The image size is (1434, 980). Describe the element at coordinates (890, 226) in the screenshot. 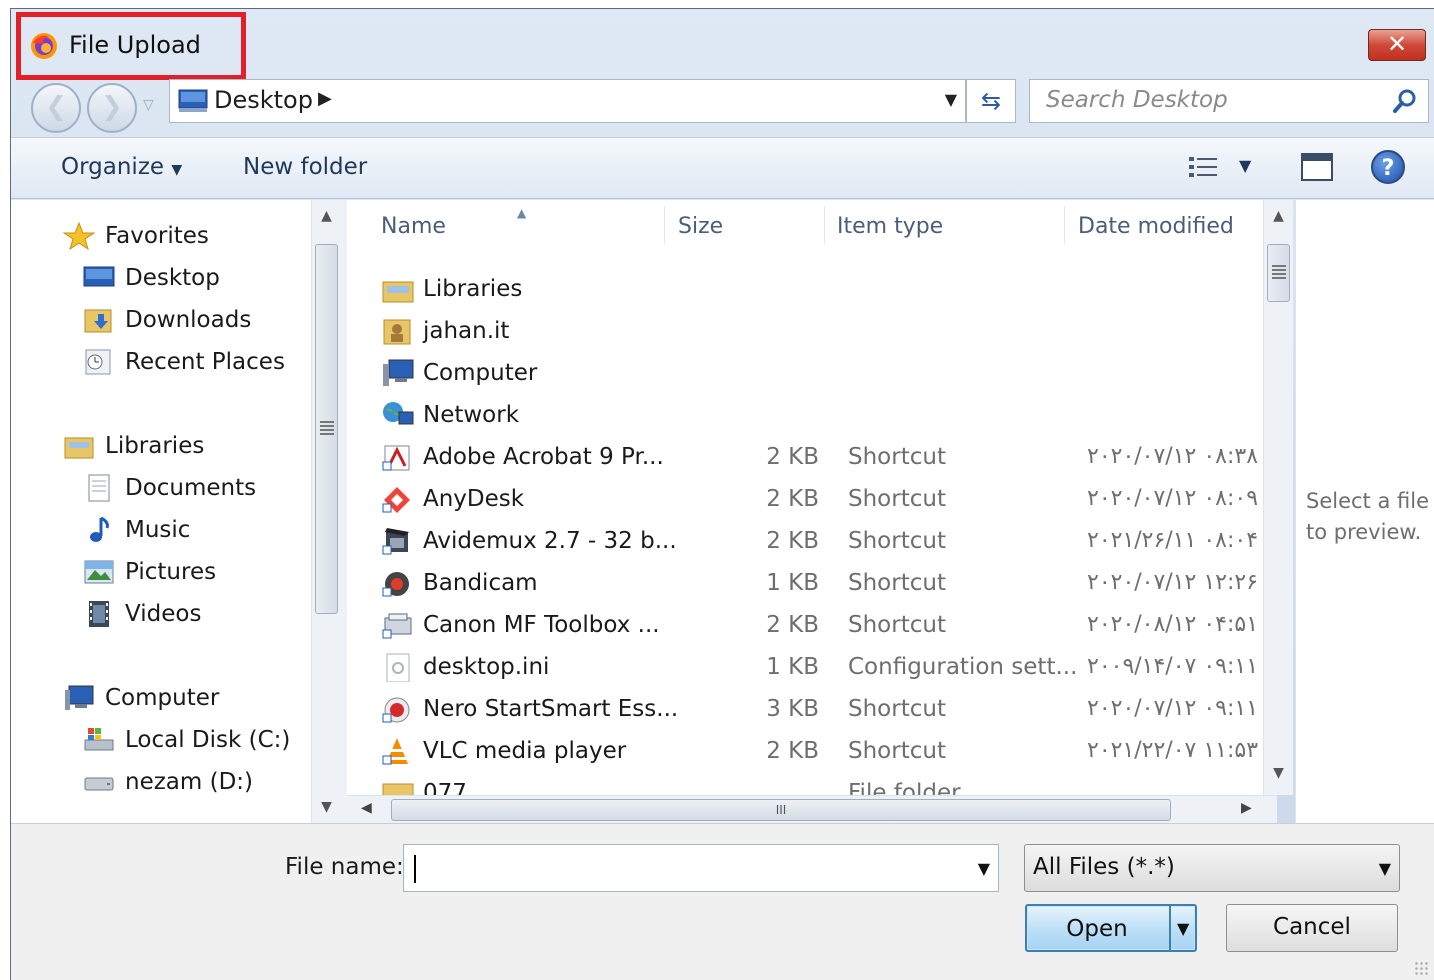

I see `column-header-item-type: Item type` at that location.